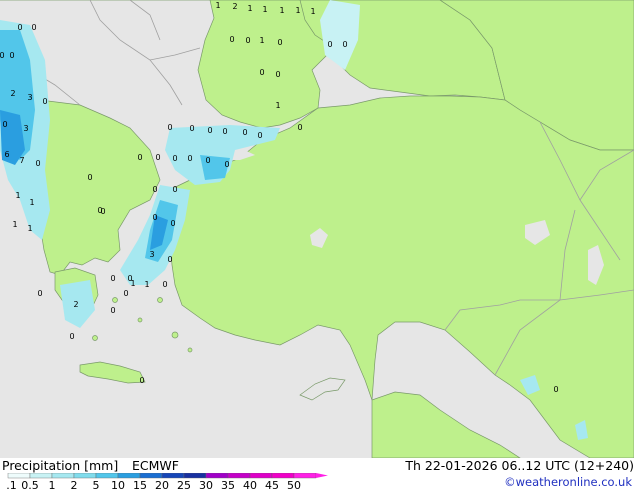  Describe the element at coordinates (96, 485) in the screenshot. I see `scale-tick-label: 5` at that location.